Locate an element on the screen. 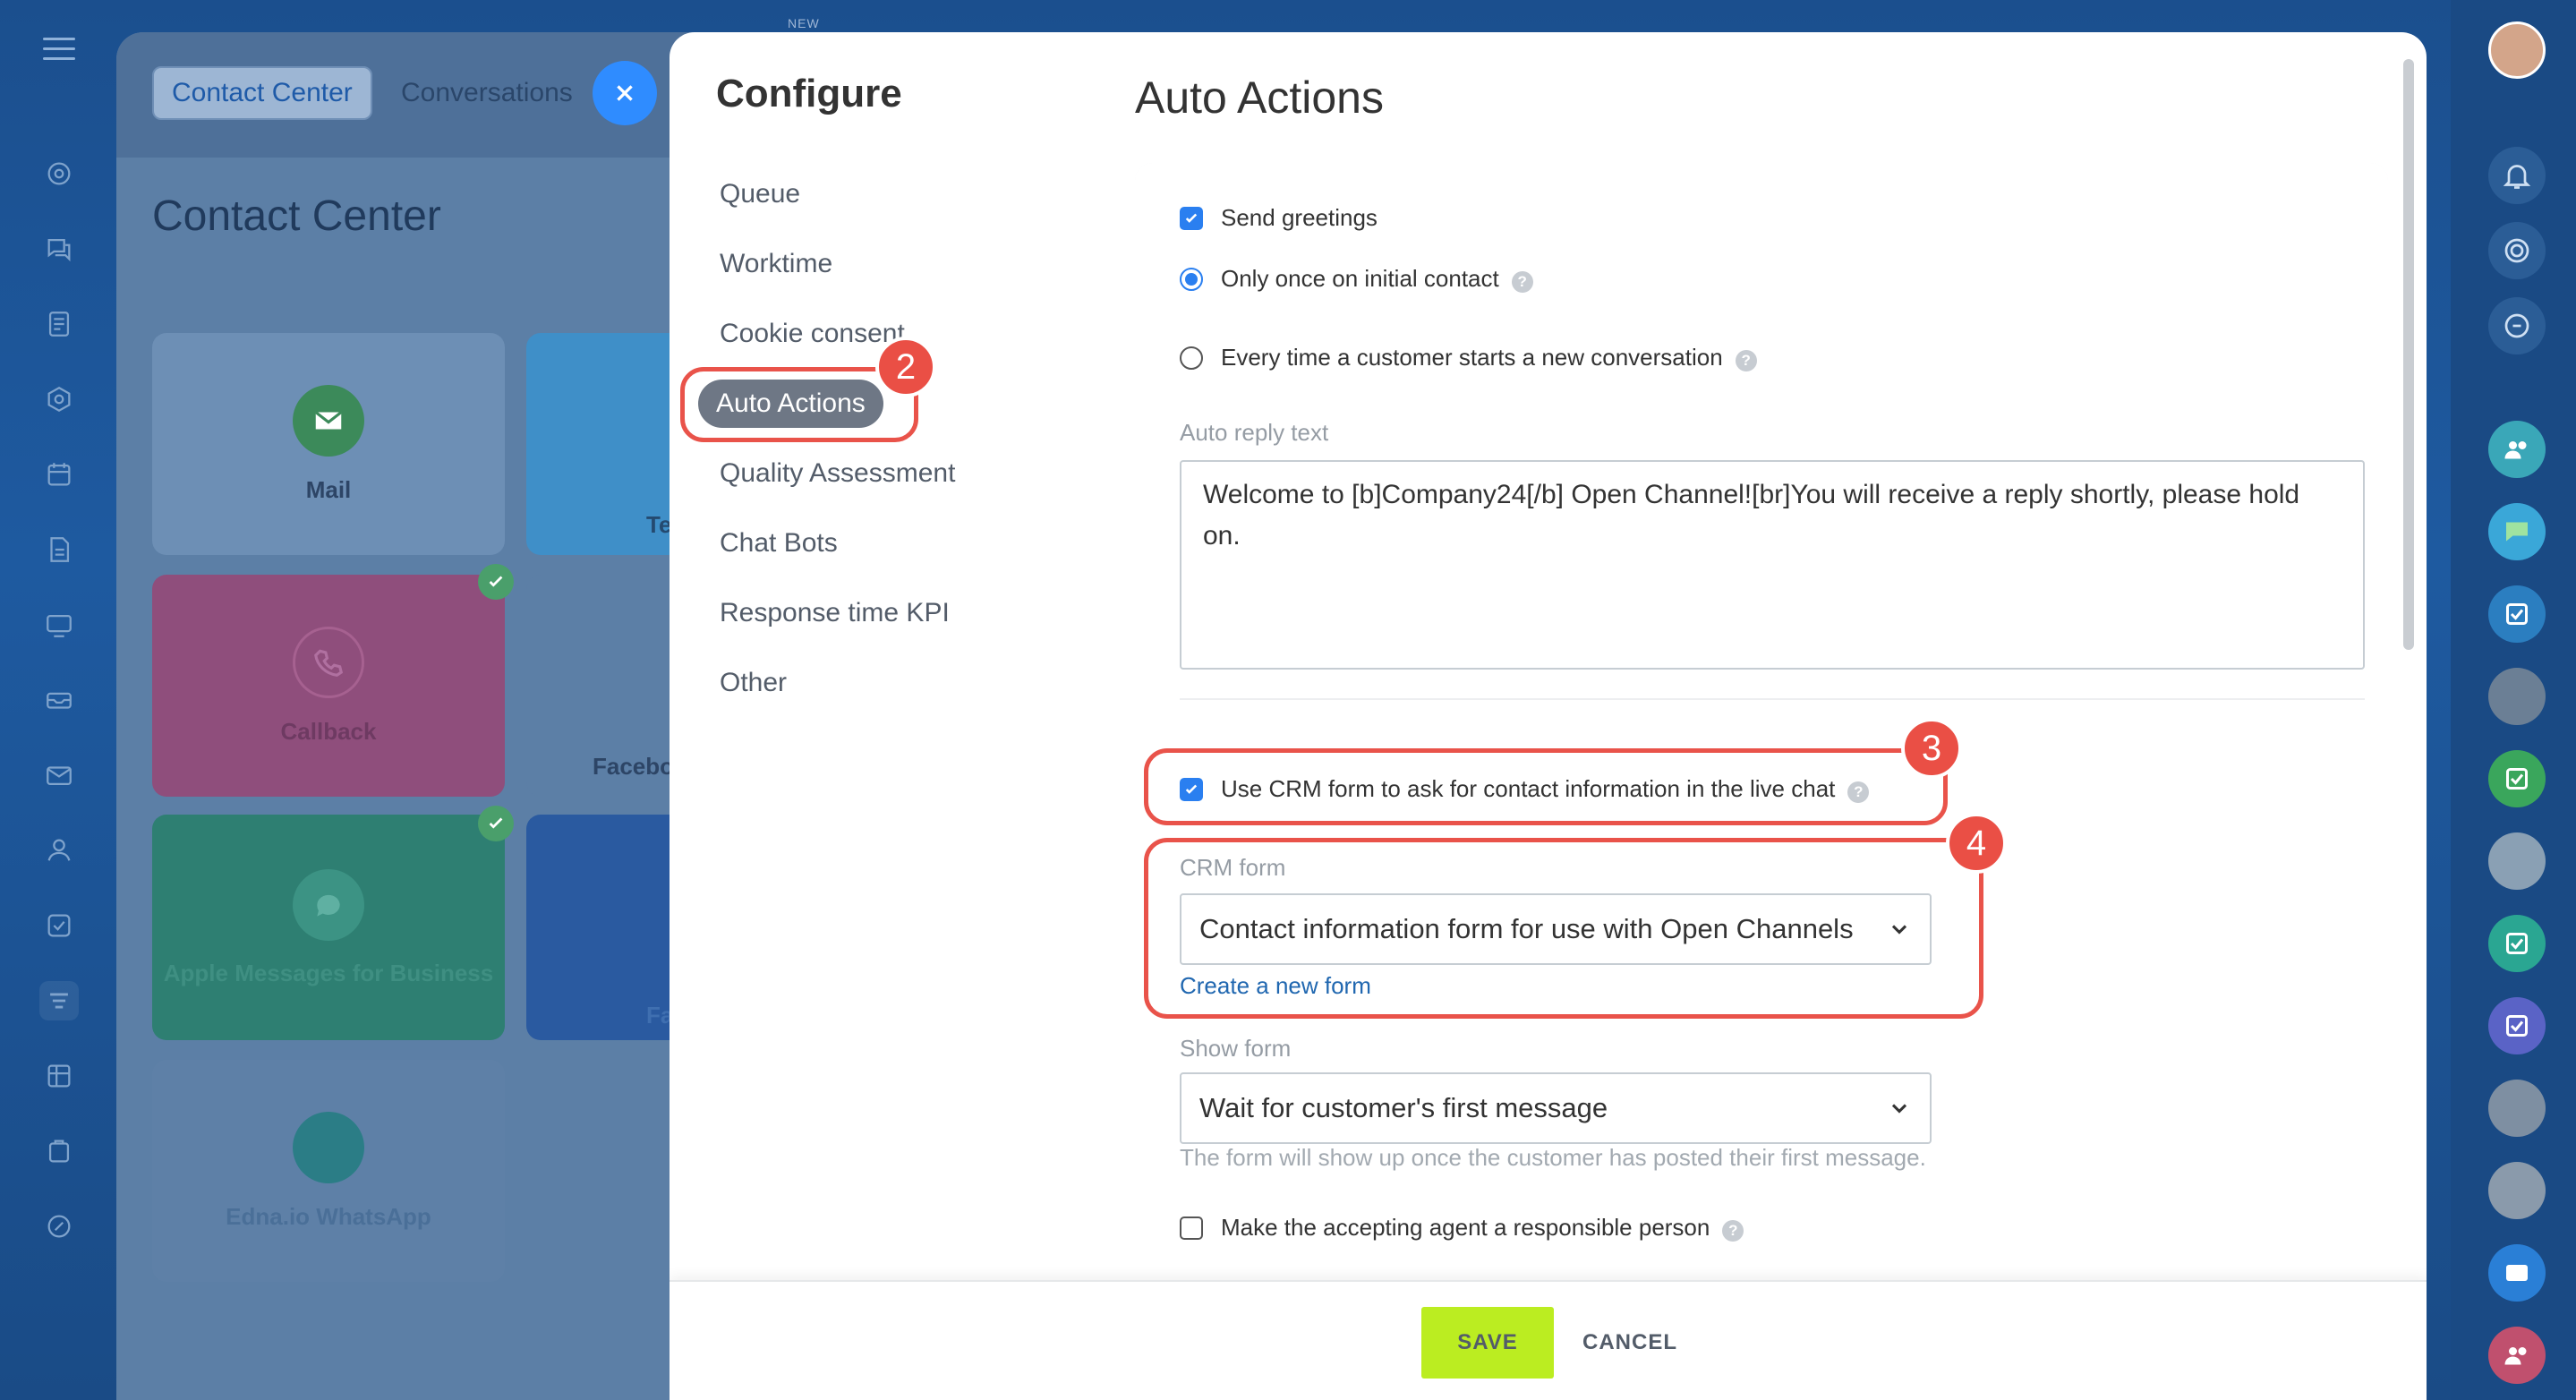  card-label: Facebo is located at coordinates (634, 766).